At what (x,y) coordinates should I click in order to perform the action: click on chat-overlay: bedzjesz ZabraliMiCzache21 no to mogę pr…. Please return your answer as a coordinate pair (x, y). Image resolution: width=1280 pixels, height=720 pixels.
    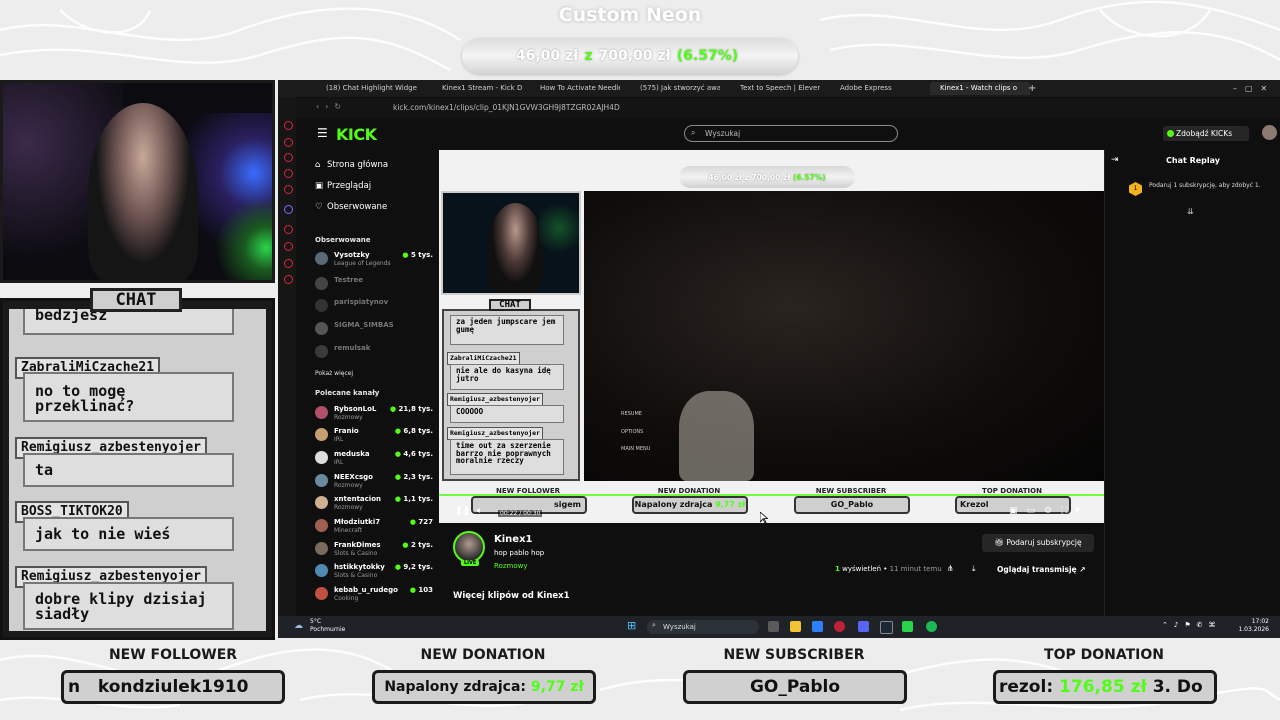
    Looking at the image, I should click on (137, 469).